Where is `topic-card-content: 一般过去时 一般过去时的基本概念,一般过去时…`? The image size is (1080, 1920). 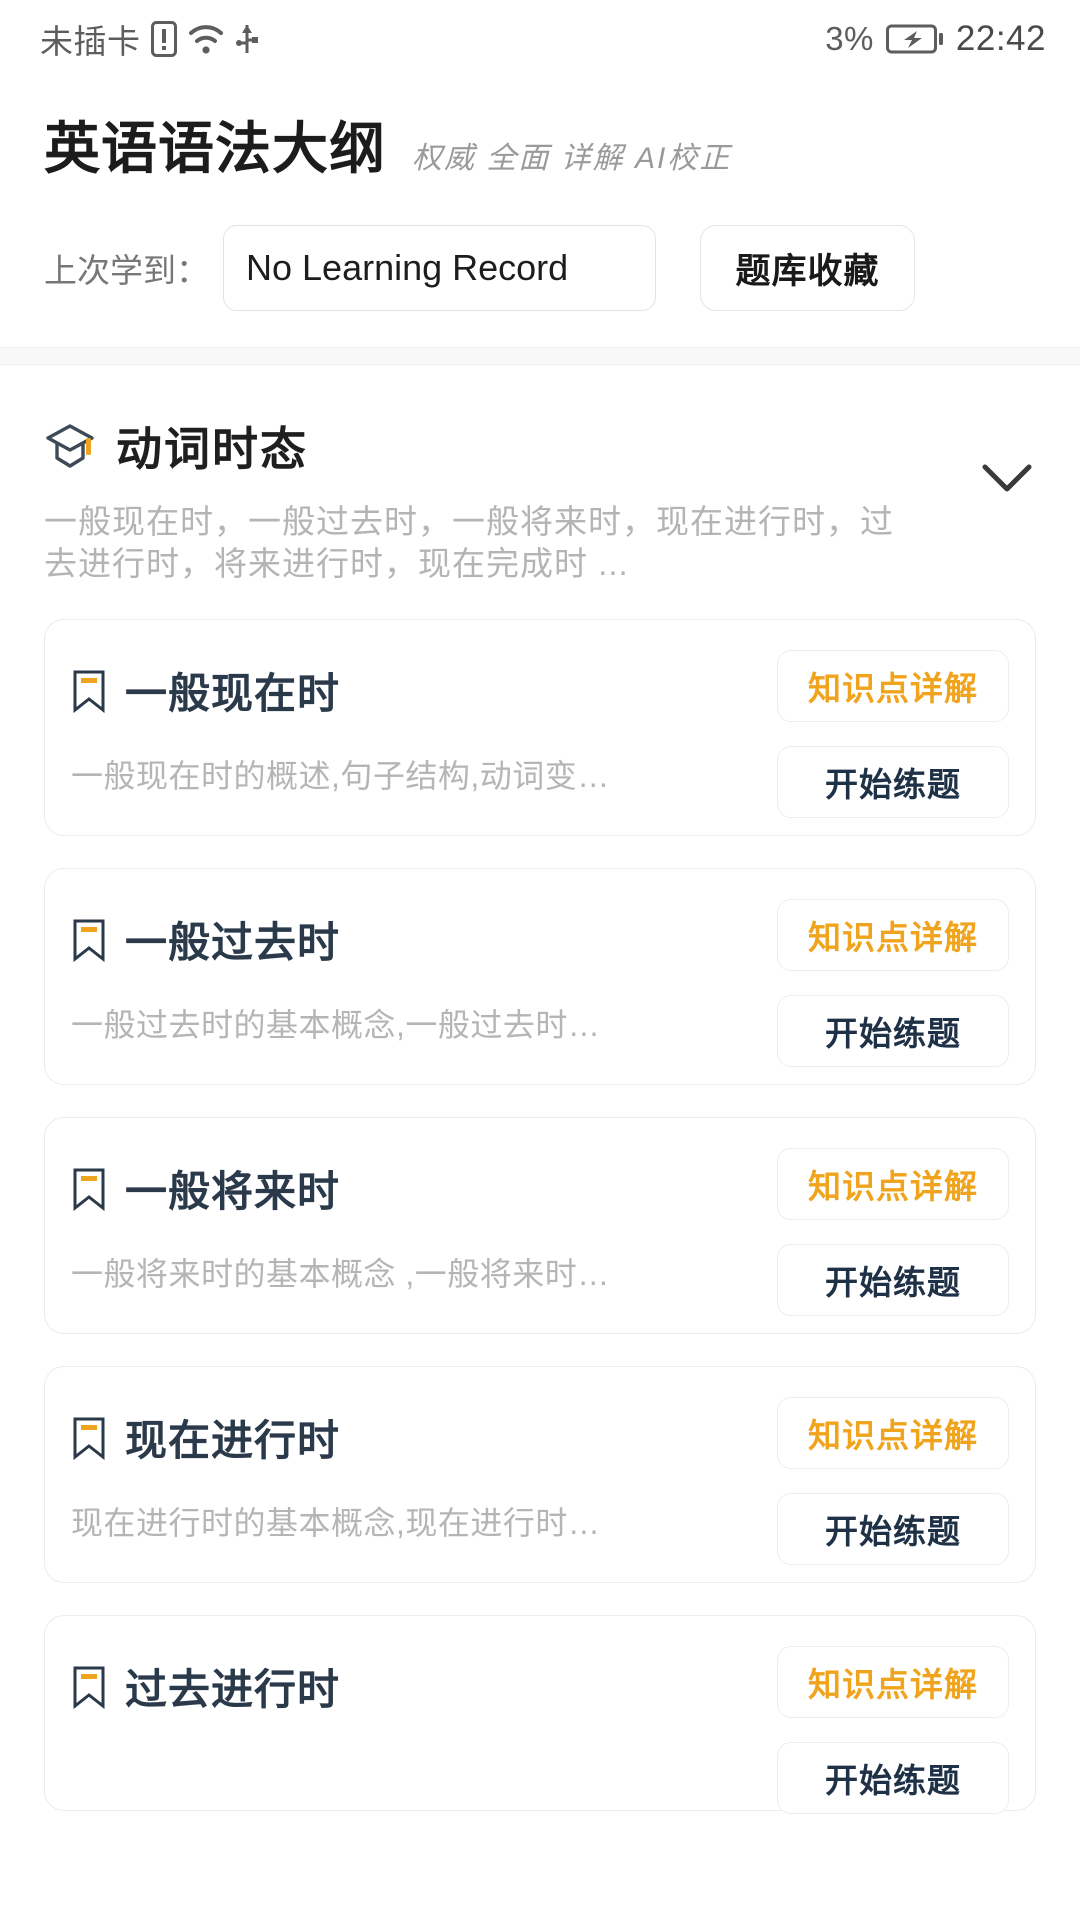
topic-card-content: 一般过去时 一般过去时的基本概念,一般过去时… is located at coordinates (391, 977).